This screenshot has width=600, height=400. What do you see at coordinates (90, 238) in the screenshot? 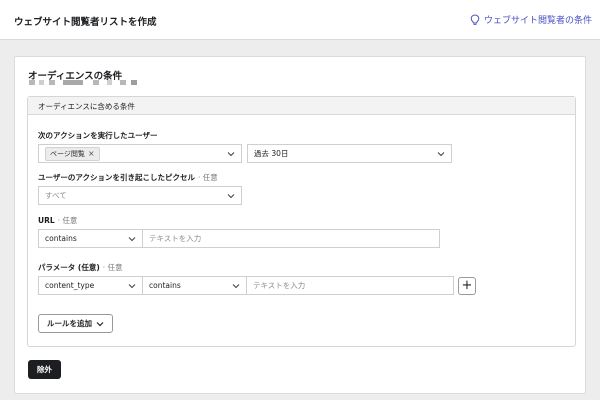
I see `url-operator-select: contains` at bounding box center [90, 238].